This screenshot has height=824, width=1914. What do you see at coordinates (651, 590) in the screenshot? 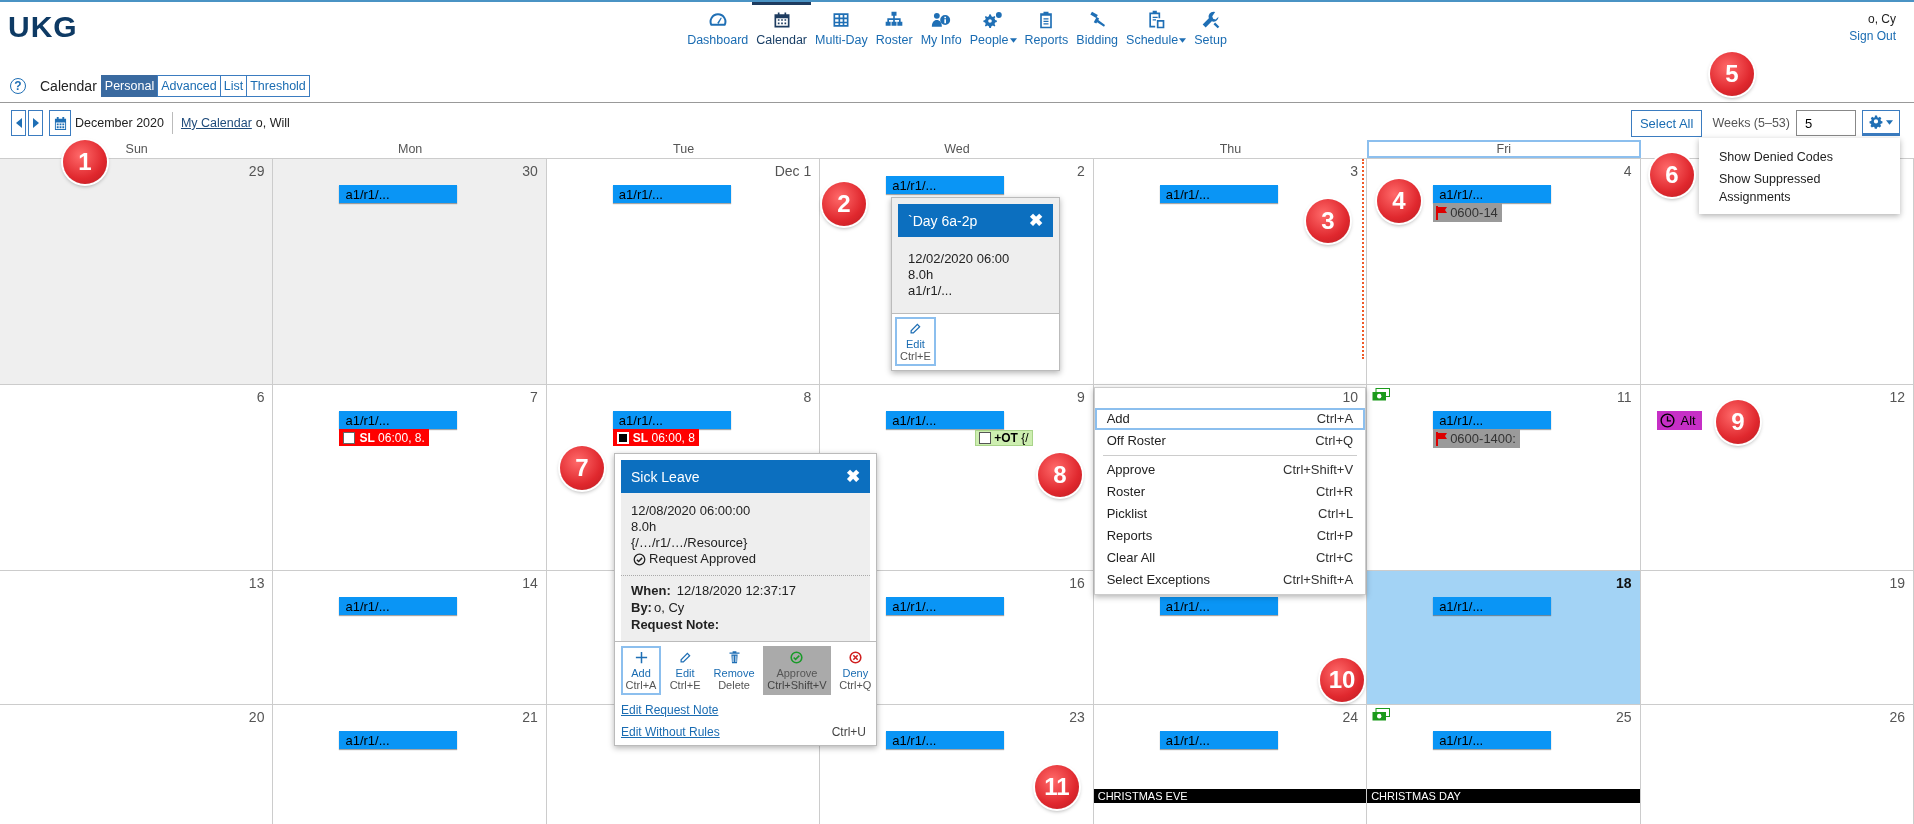
I see `field-label: When:` at bounding box center [651, 590].